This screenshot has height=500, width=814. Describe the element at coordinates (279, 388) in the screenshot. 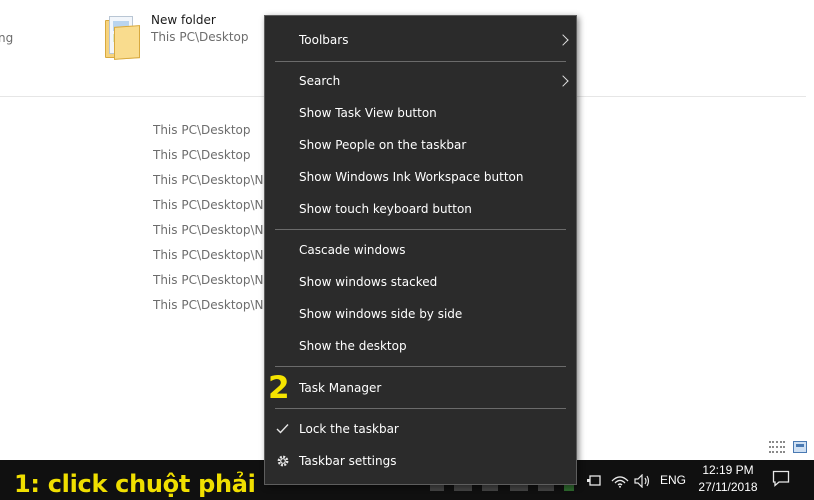

I see `instruction-step-2: 2` at that location.